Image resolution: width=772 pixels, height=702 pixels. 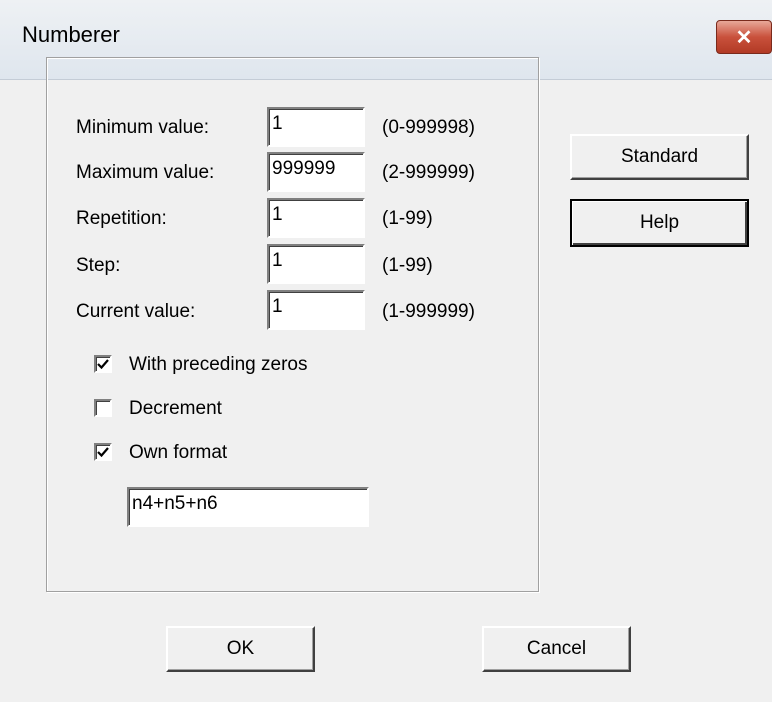 I want to click on maximum-value-range: (2-999999), so click(x=428, y=172).